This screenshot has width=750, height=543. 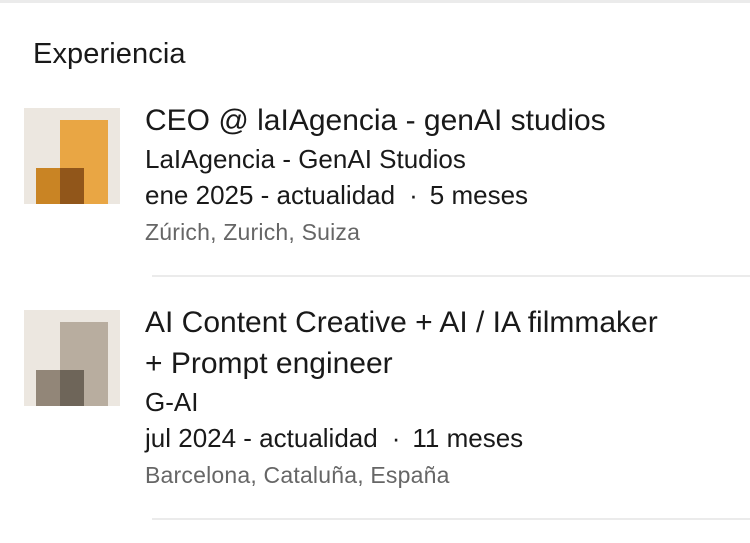 I want to click on employment-dates: jul 2024 - actualidad · 11 meses, so click(x=436, y=438).